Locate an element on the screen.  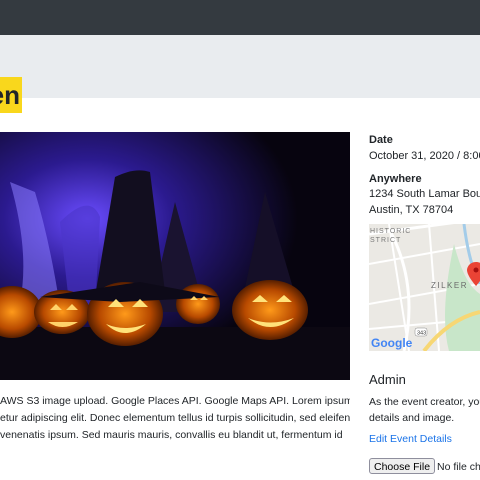
image-file-input: Choose FileNo file cho is located at coordinates (424, 467).